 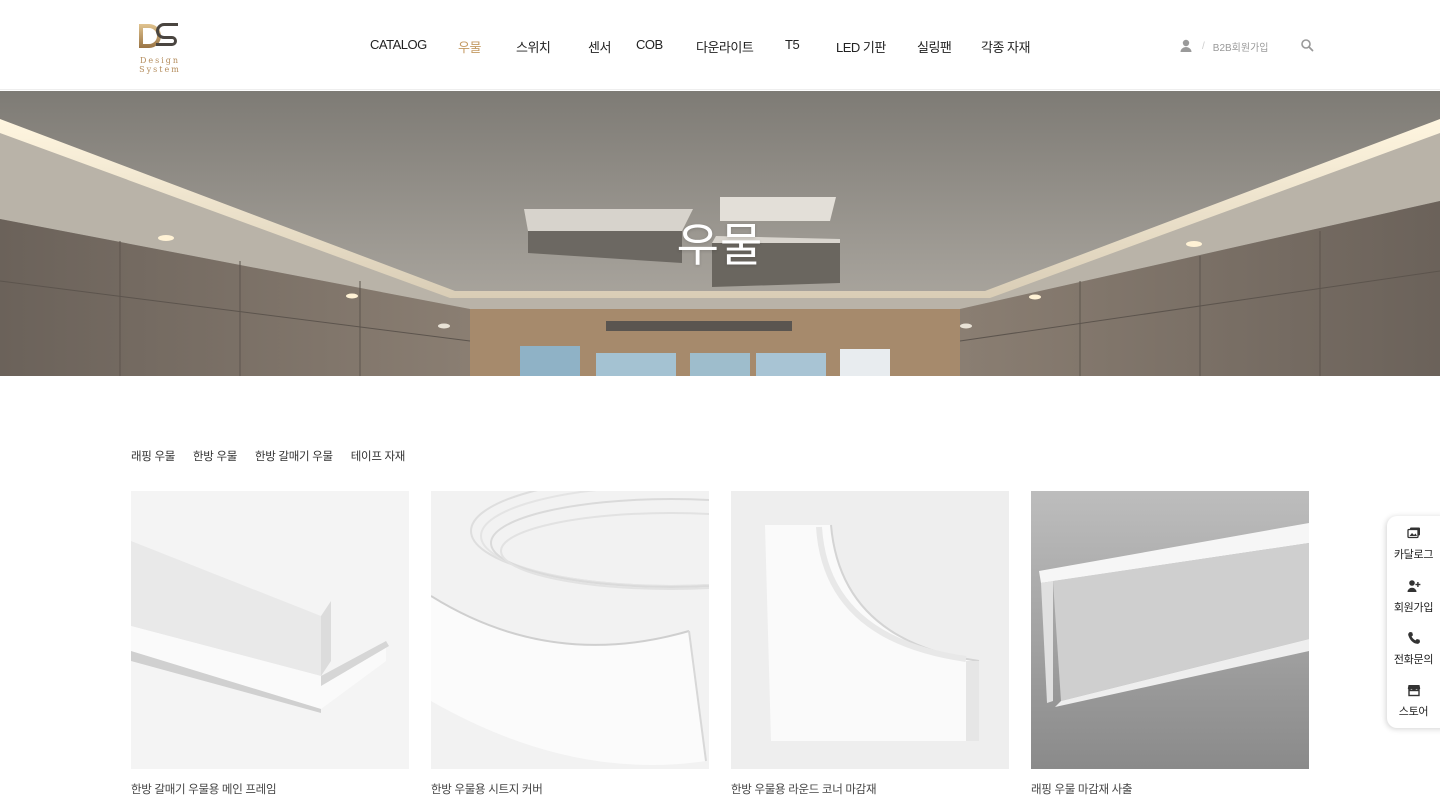 I want to click on product-card: 한방 우물용 라운드 코너 마감재, so click(x=870, y=644).